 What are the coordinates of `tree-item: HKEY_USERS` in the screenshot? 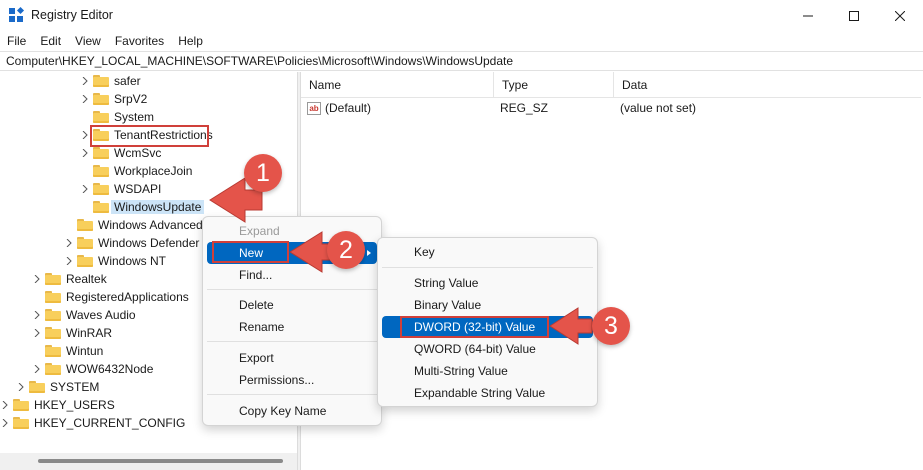 It's located at (58, 405).